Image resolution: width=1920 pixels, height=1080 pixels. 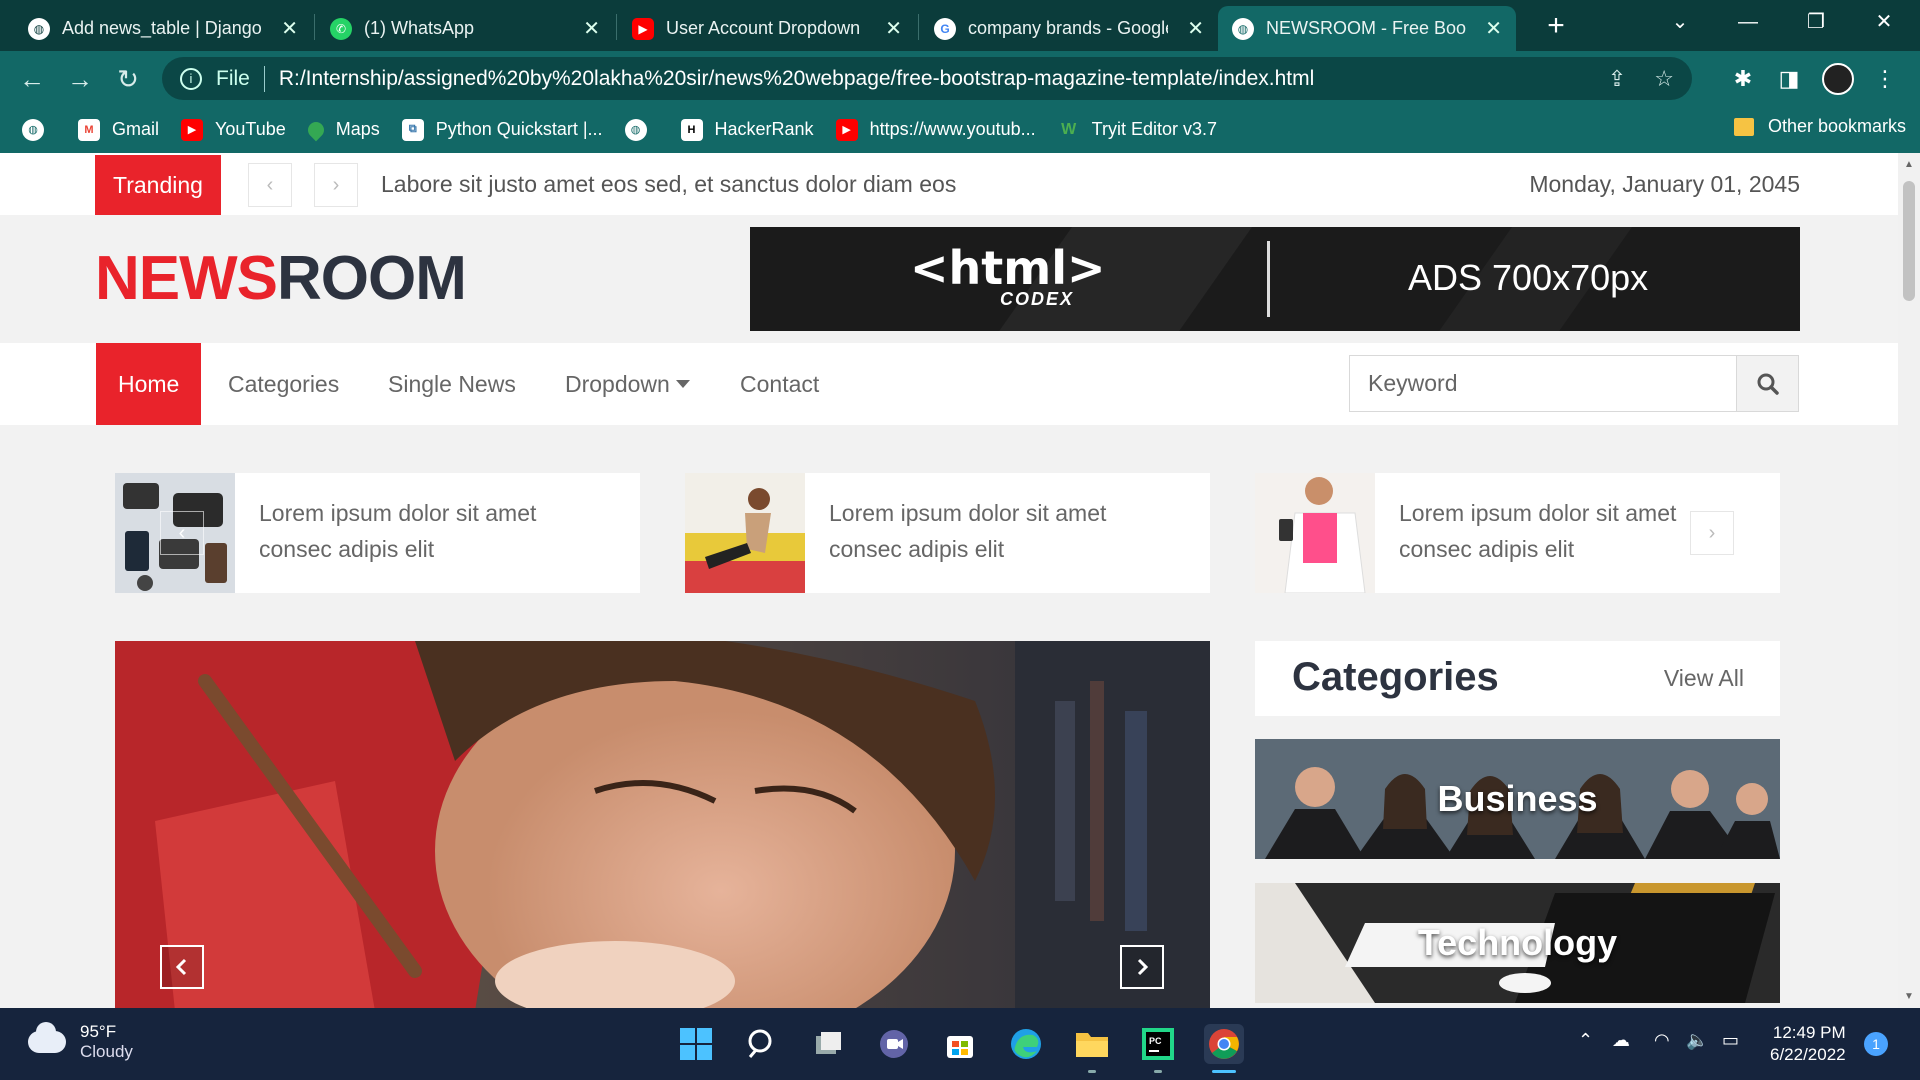 What do you see at coordinates (1037, 299) in the screenshot?
I see `ad-logo-sub: CODEX` at bounding box center [1037, 299].